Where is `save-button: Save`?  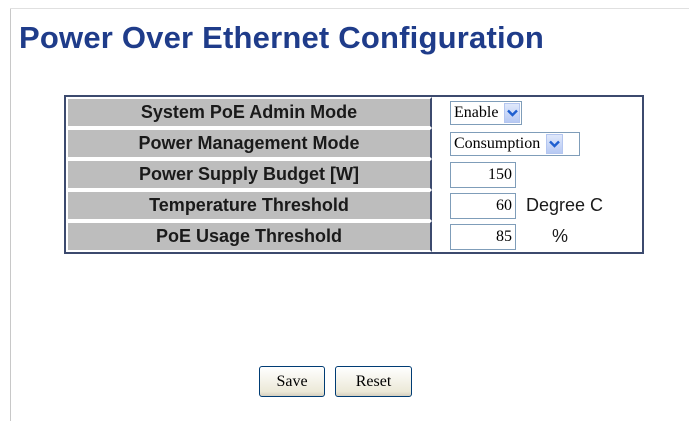 save-button: Save is located at coordinates (292, 381).